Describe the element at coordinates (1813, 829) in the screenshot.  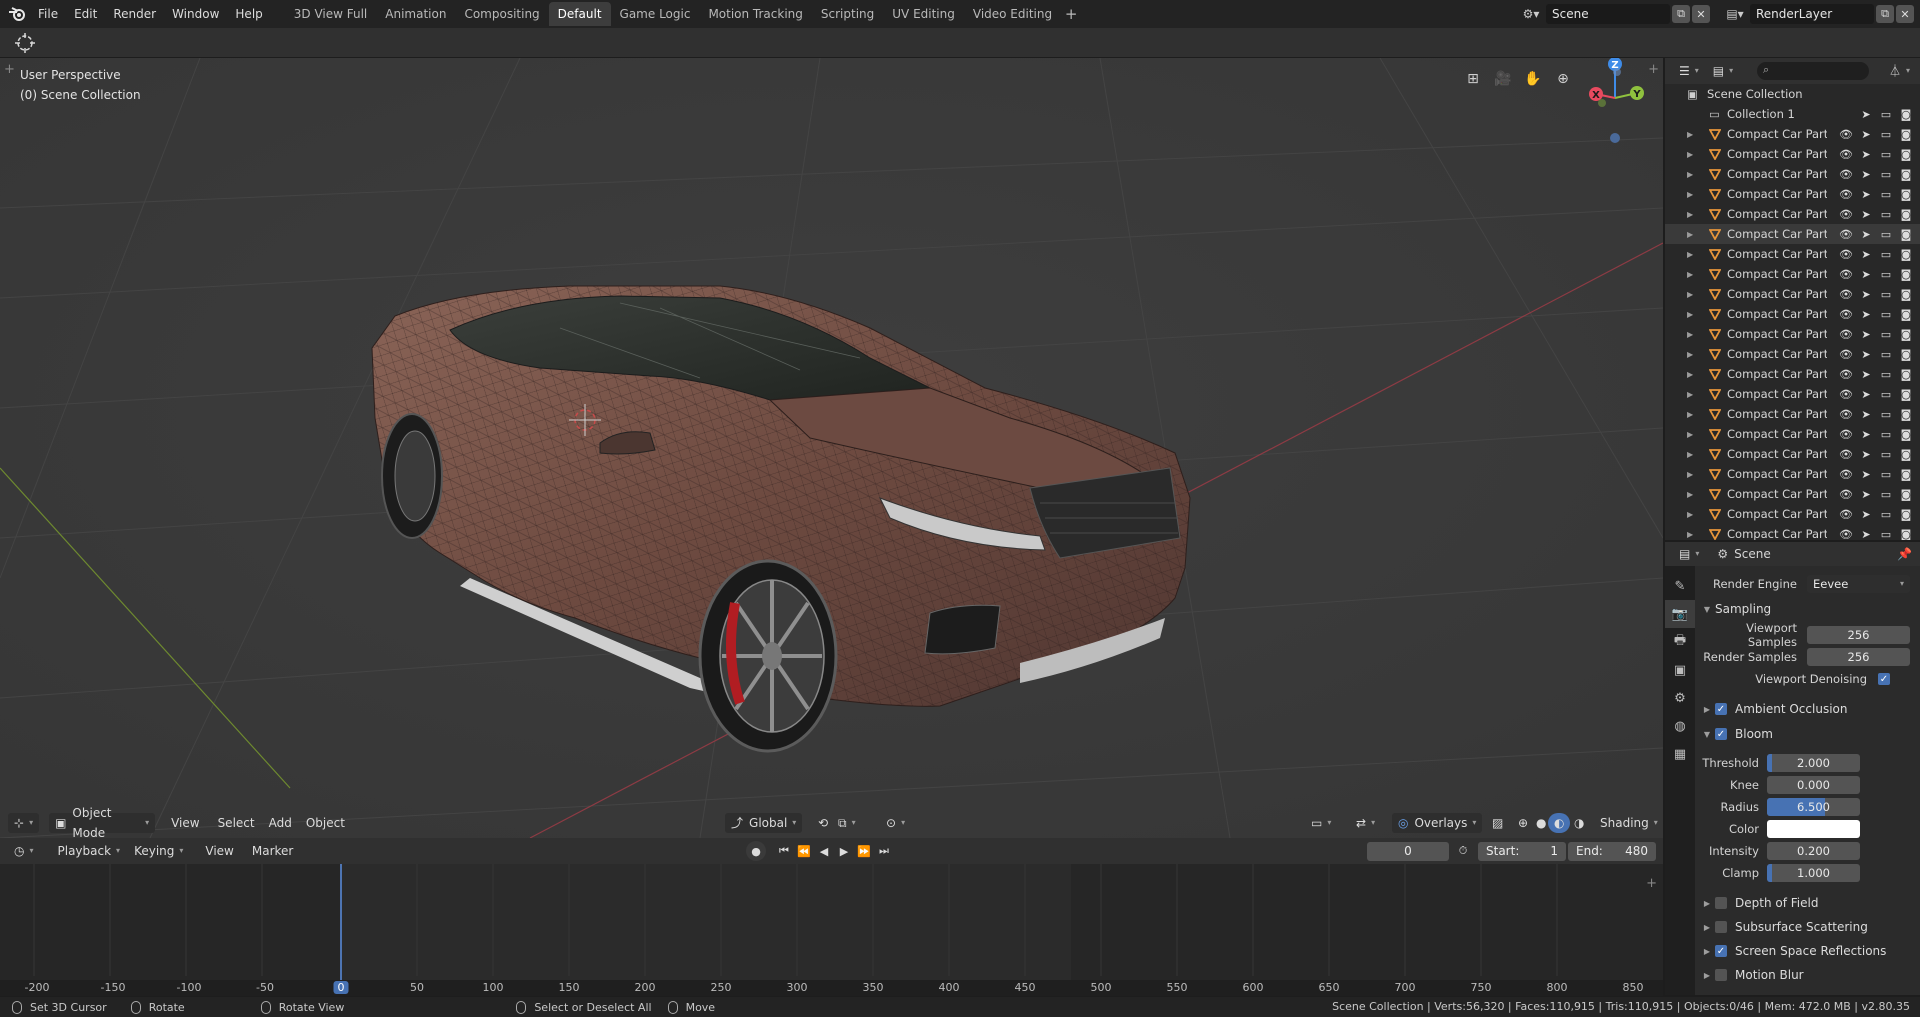
I see `color-swatch` at that location.